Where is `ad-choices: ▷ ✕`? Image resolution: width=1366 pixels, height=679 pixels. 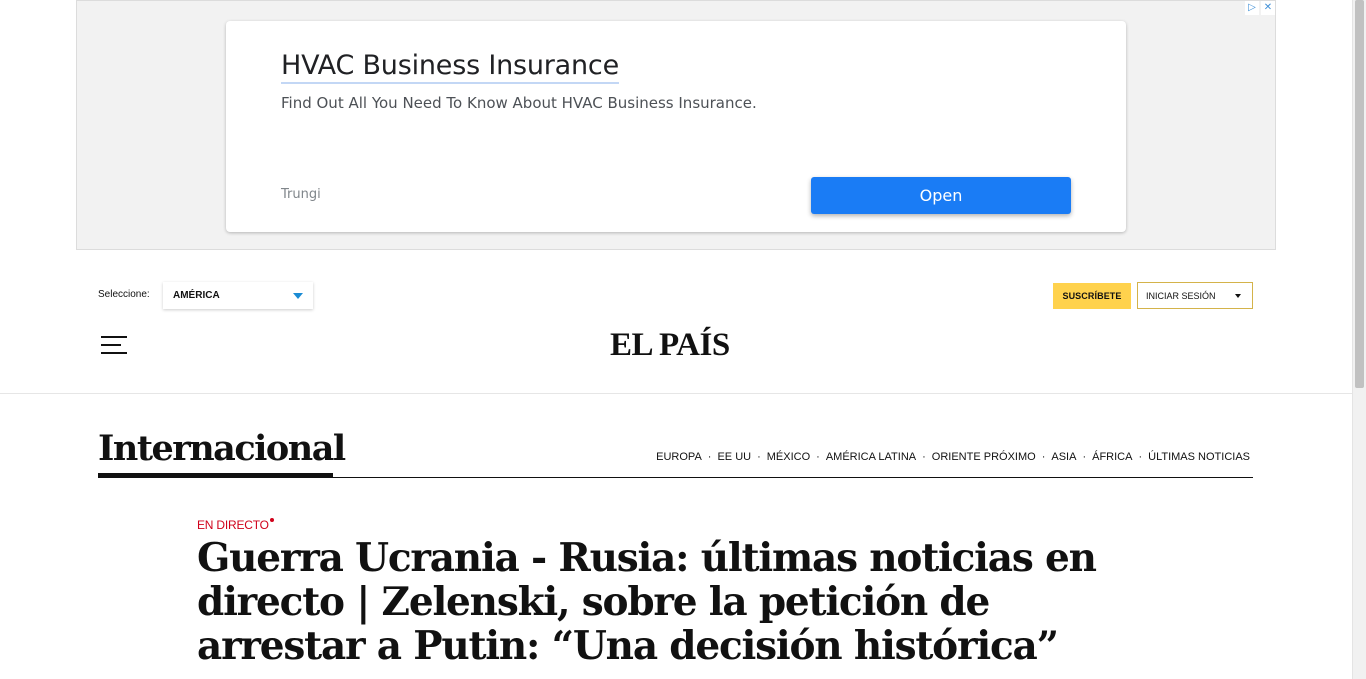 ad-choices: ▷ ✕ is located at coordinates (1260, 8).